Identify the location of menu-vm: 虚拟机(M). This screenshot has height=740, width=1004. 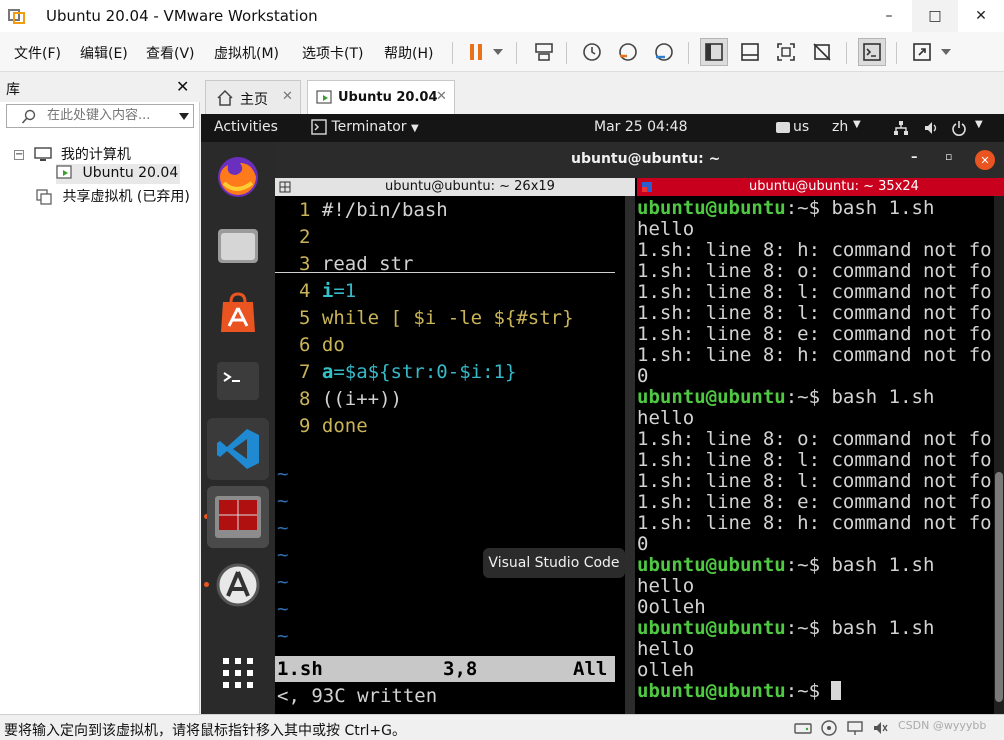
(246, 53).